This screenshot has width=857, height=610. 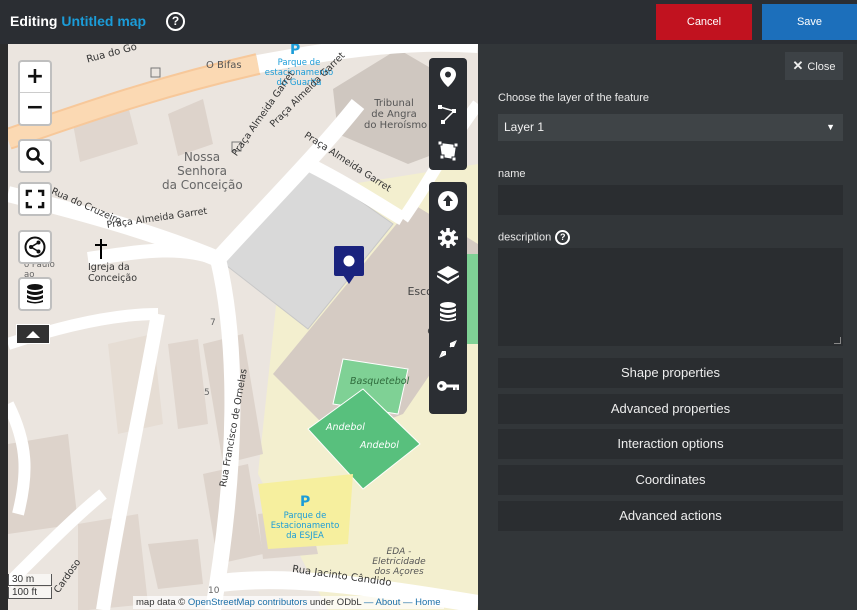 What do you see at coordinates (563, 237) in the screenshot?
I see `help-icon: ?` at bounding box center [563, 237].